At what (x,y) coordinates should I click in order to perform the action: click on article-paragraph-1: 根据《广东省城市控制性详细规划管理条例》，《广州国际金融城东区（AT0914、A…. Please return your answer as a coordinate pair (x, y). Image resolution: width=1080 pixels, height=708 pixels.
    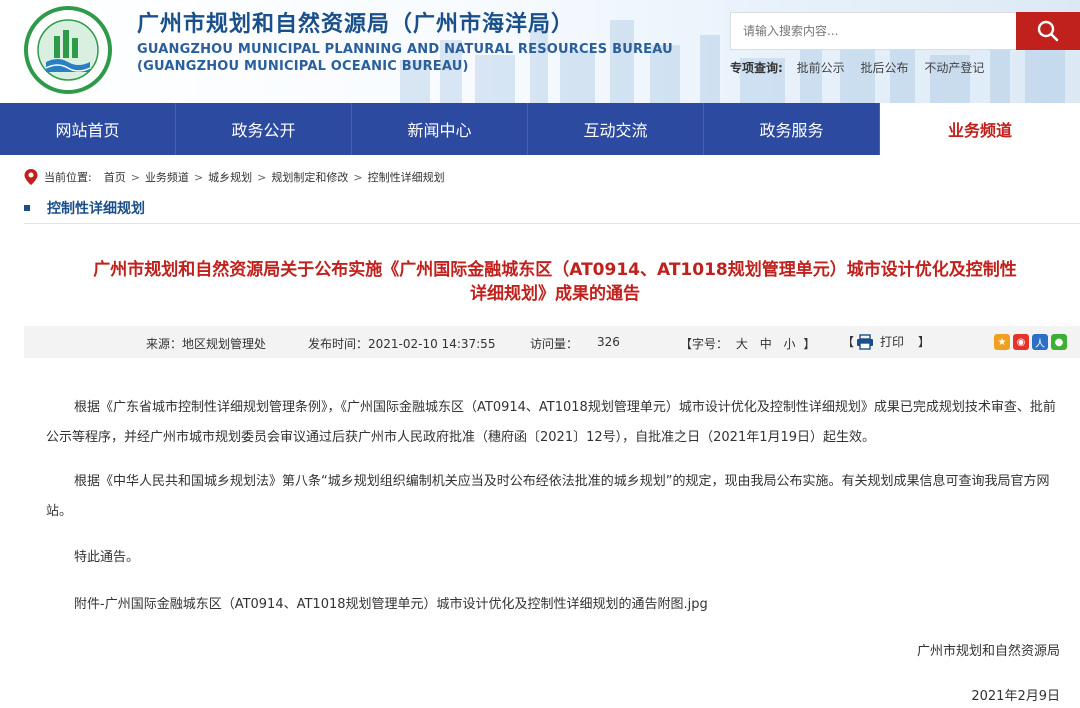
    Looking at the image, I should click on (551, 422).